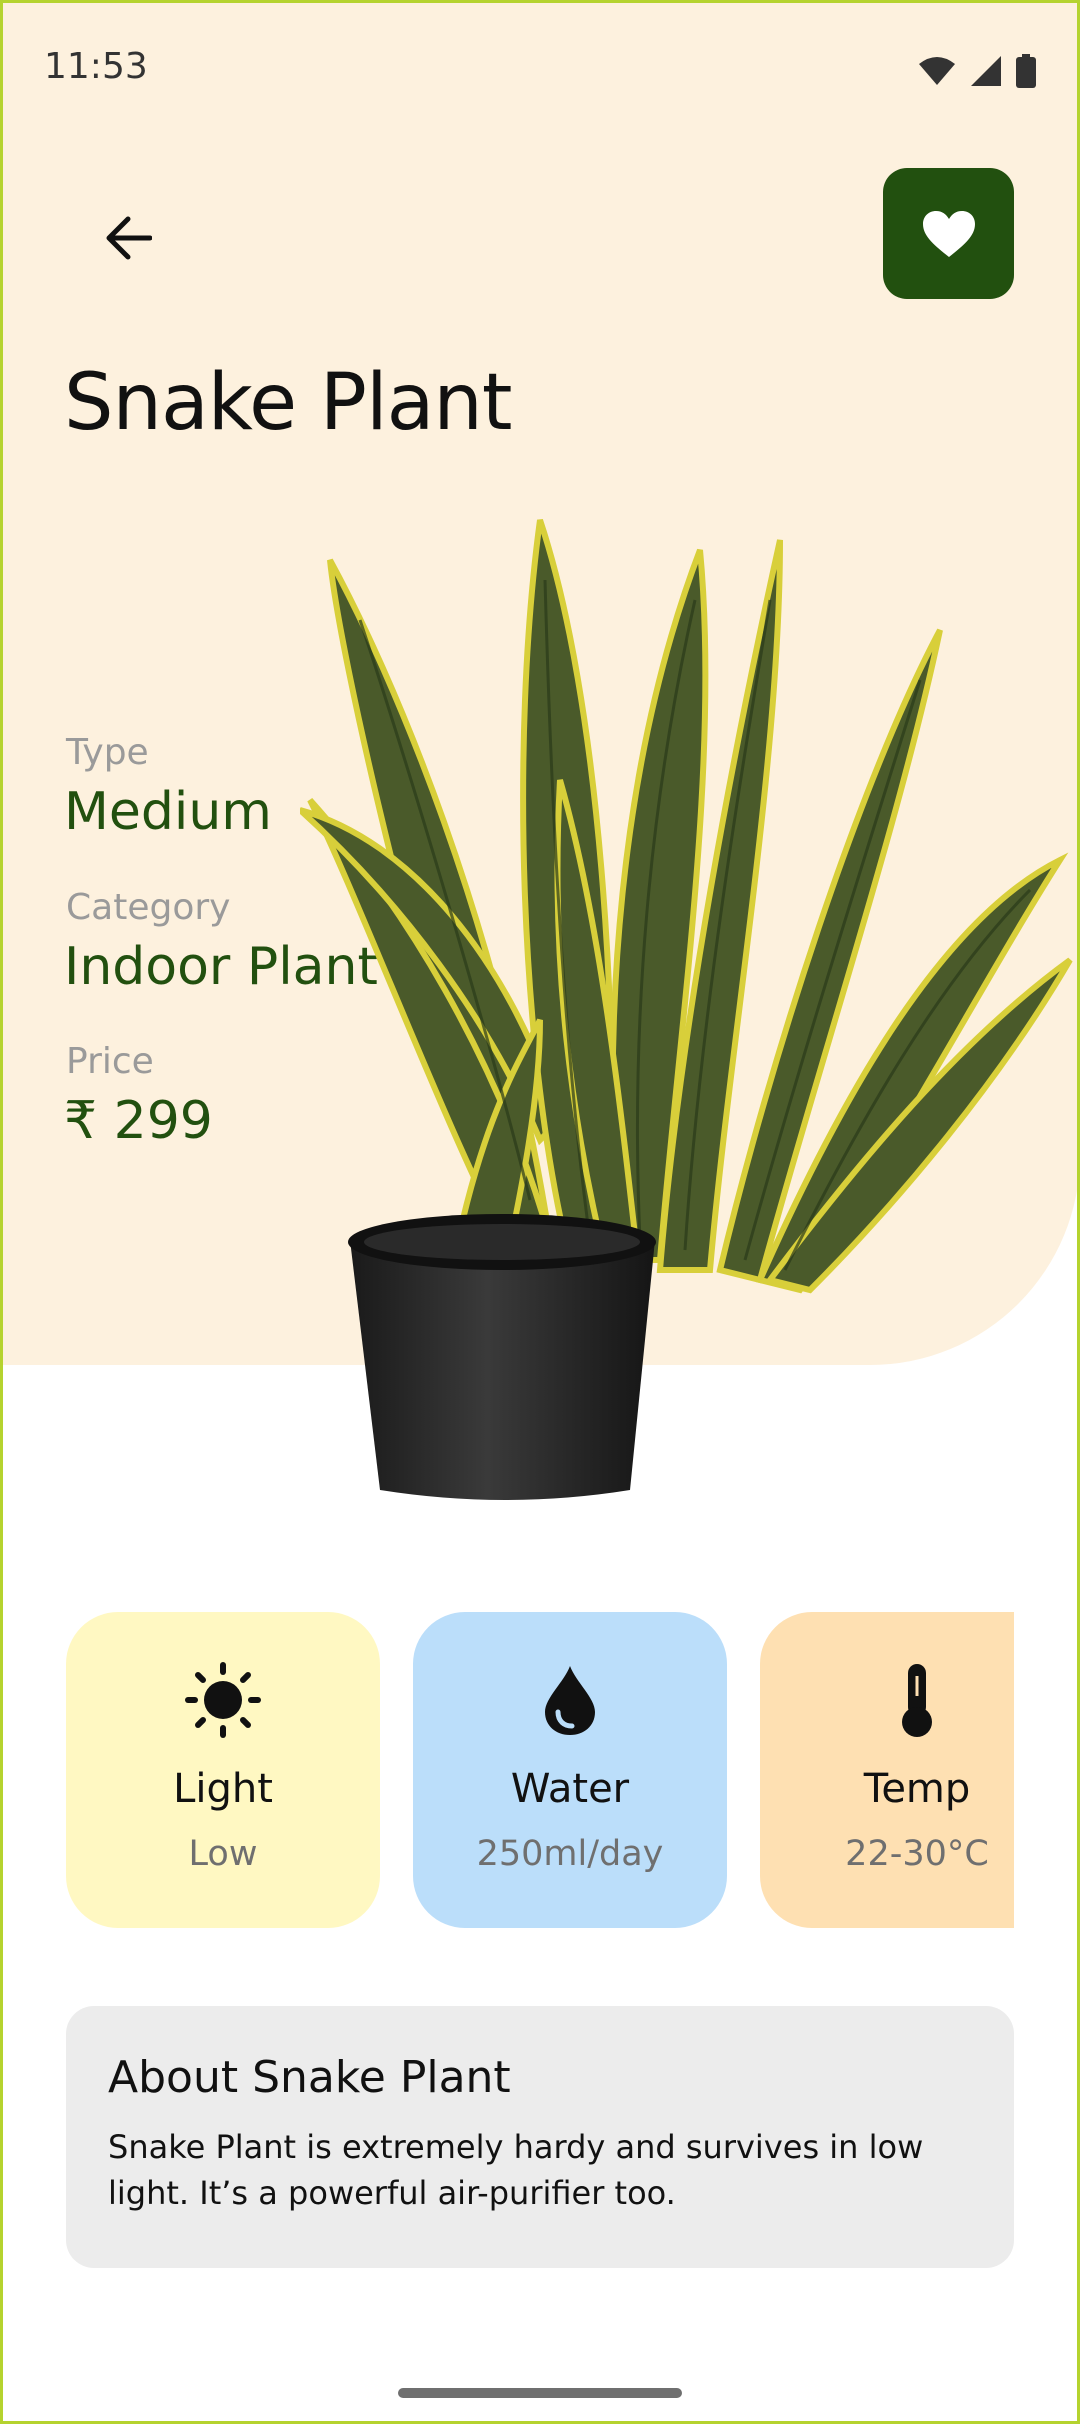 The width and height of the screenshot is (1080, 2424). What do you see at coordinates (917, 1700) in the screenshot?
I see `thermometer-icon` at bounding box center [917, 1700].